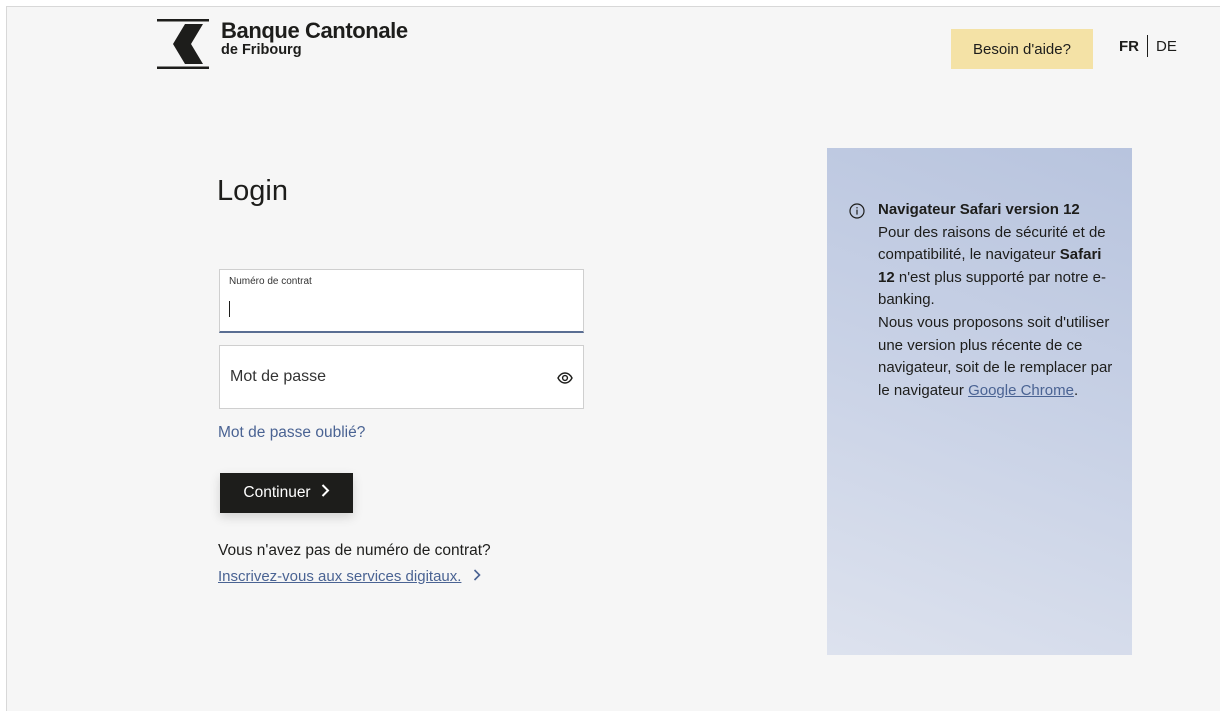 Image resolution: width=1220 pixels, height=711 pixels. Describe the element at coordinates (1129, 46) in the screenshot. I see `lang-fr: FR` at that location.